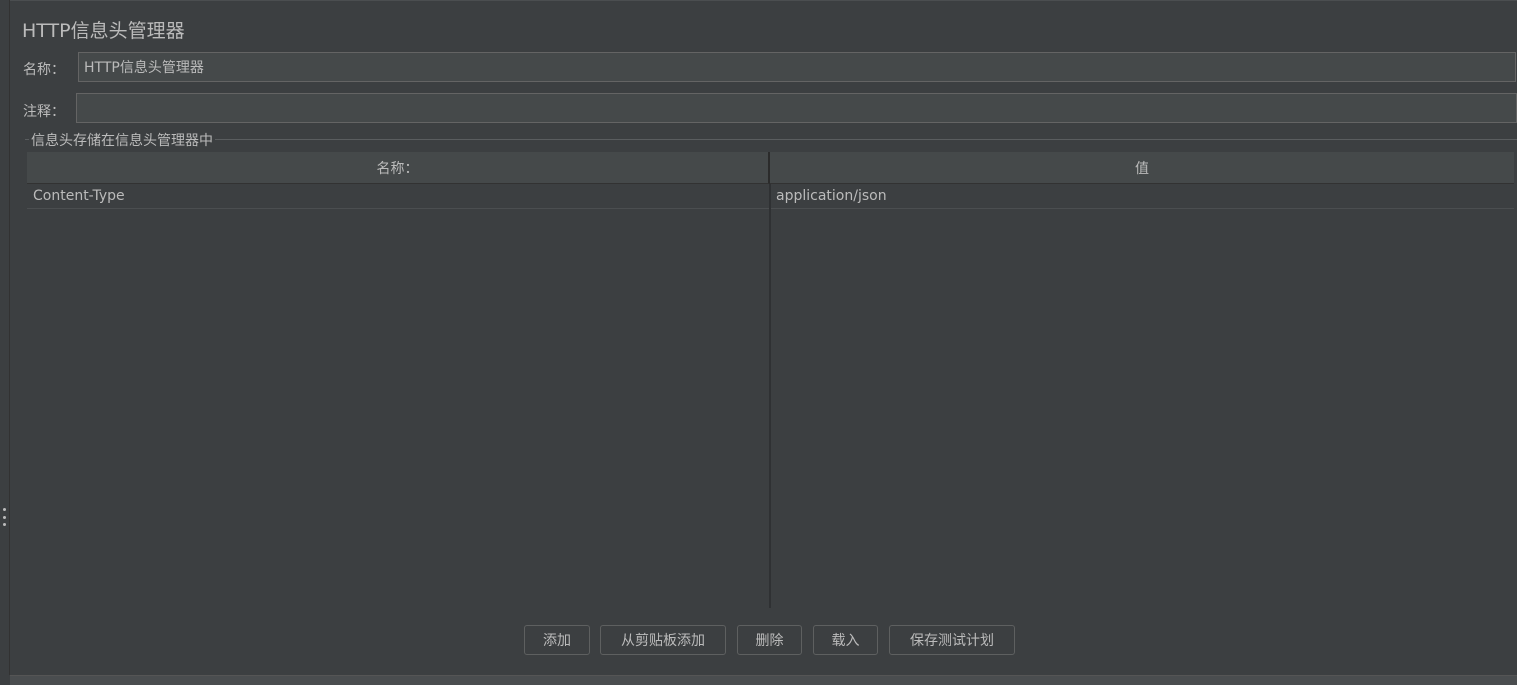 This screenshot has height=685, width=1517. What do you see at coordinates (1142, 196) in the screenshot?
I see `header-value-cell: application/json` at bounding box center [1142, 196].